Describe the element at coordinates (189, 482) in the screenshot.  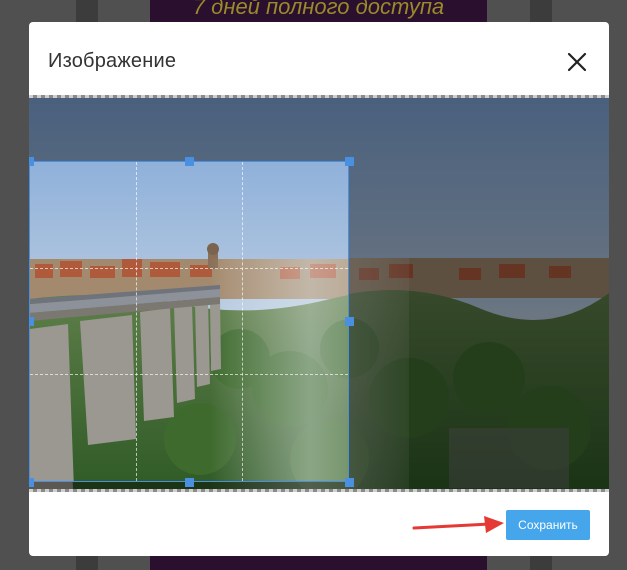
I see `crop-handle-bottom` at that location.